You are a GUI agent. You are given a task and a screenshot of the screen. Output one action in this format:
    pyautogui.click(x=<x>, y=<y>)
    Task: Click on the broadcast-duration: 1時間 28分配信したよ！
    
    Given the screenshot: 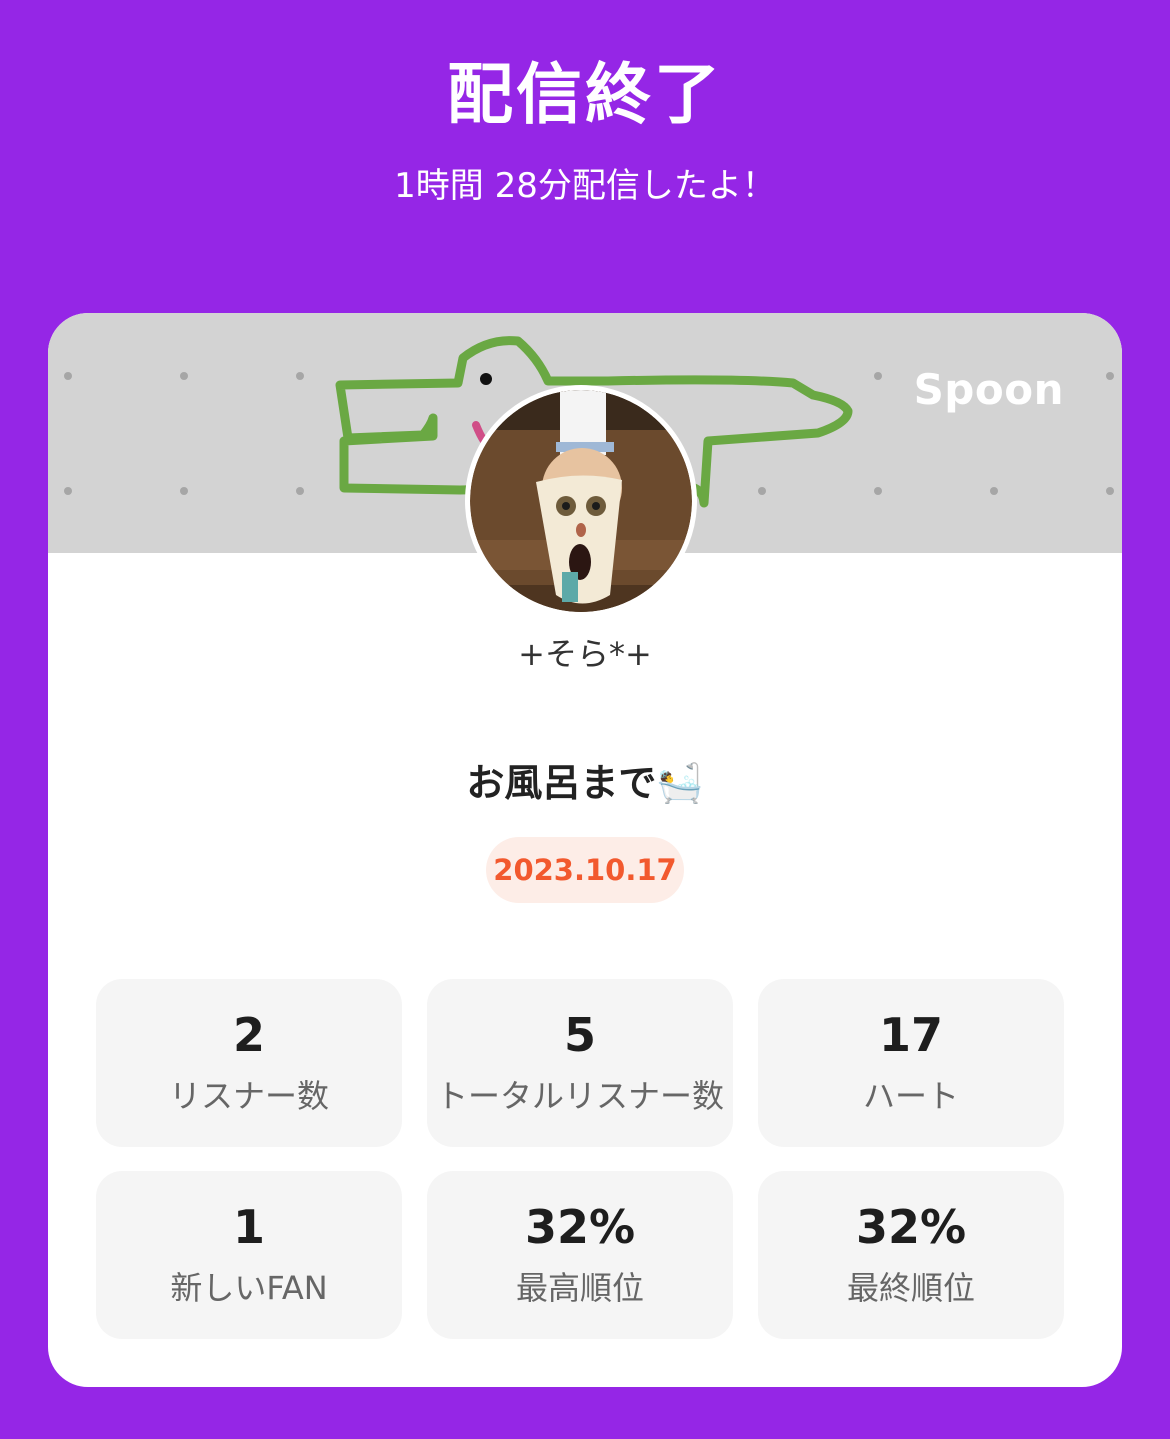 What is the action you would take?
    pyautogui.click(x=585, y=186)
    